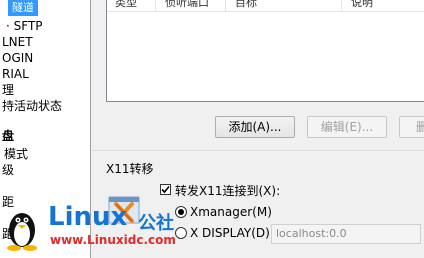 This screenshot has height=258, width=424. I want to click on x-display-label: X DISPLAY(D):, so click(232, 233).